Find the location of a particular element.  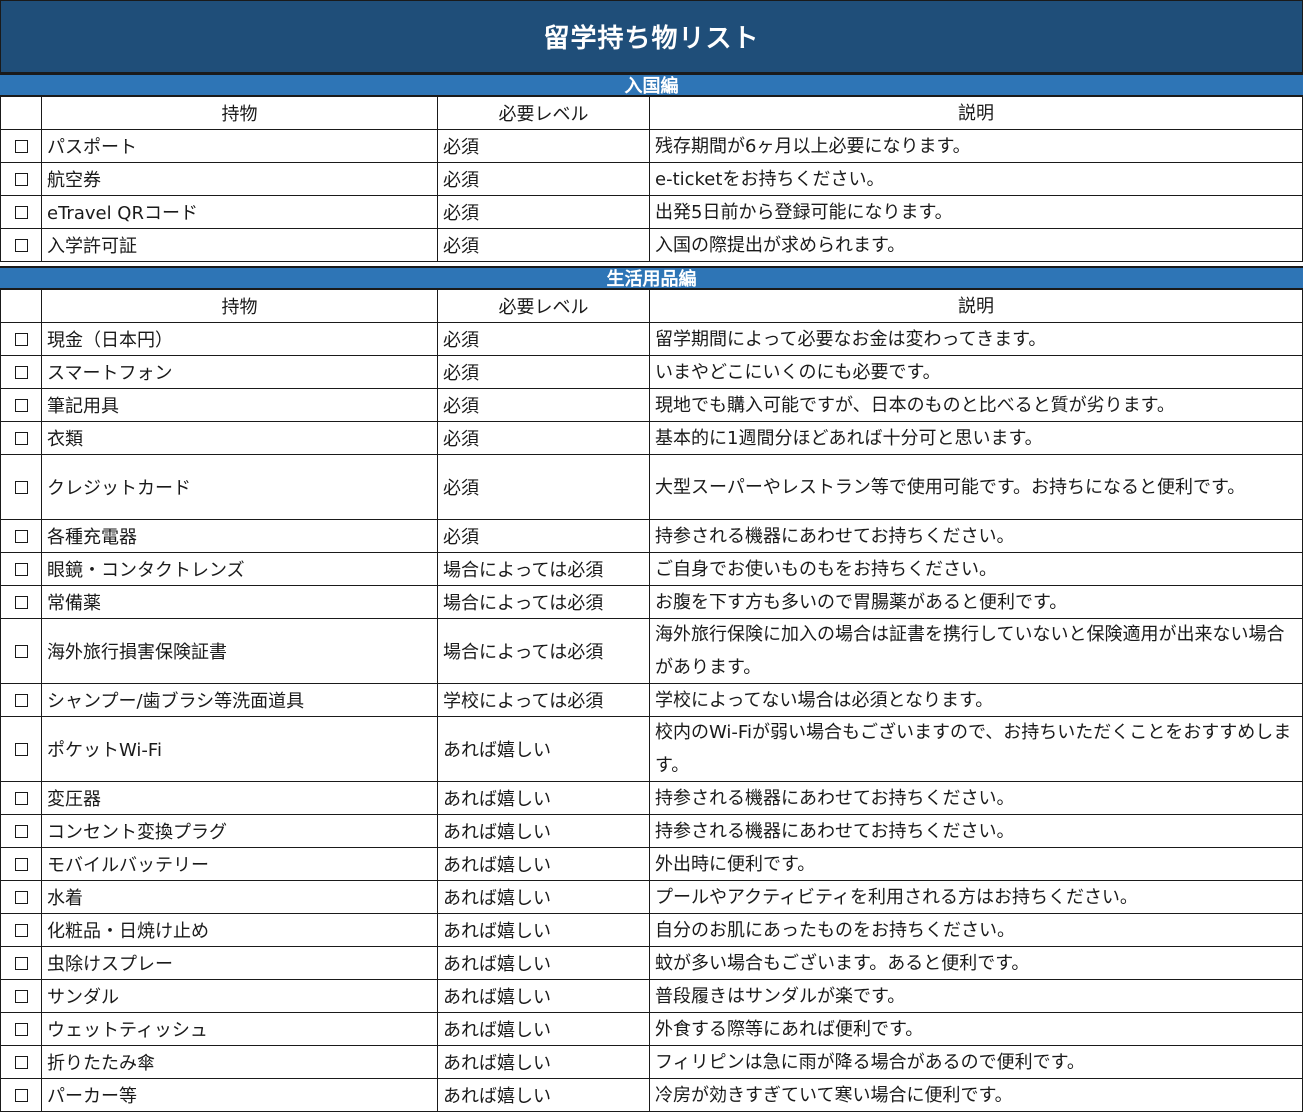

table-row: 常備薬 場合によっては必須 お腹を下す方も多いので胃腸薬があると便利です。 is located at coordinates (651, 602).